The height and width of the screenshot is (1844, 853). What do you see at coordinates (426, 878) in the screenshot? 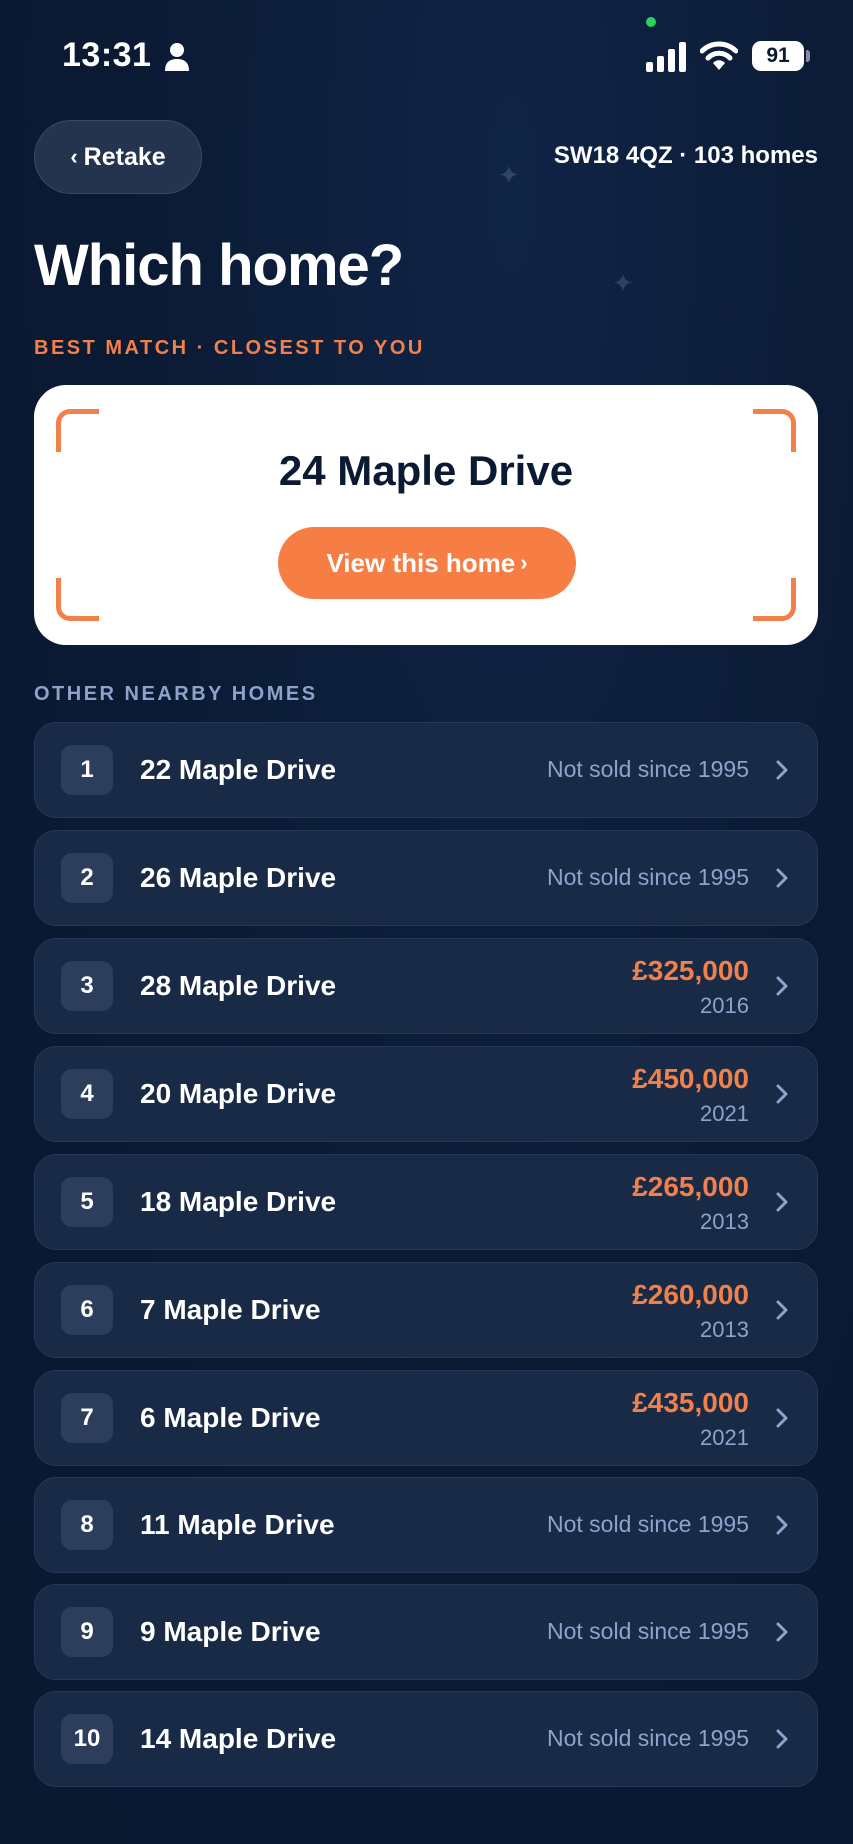
I see `home-row: 2 26 Maple Drive Not sold since 1995` at bounding box center [426, 878].